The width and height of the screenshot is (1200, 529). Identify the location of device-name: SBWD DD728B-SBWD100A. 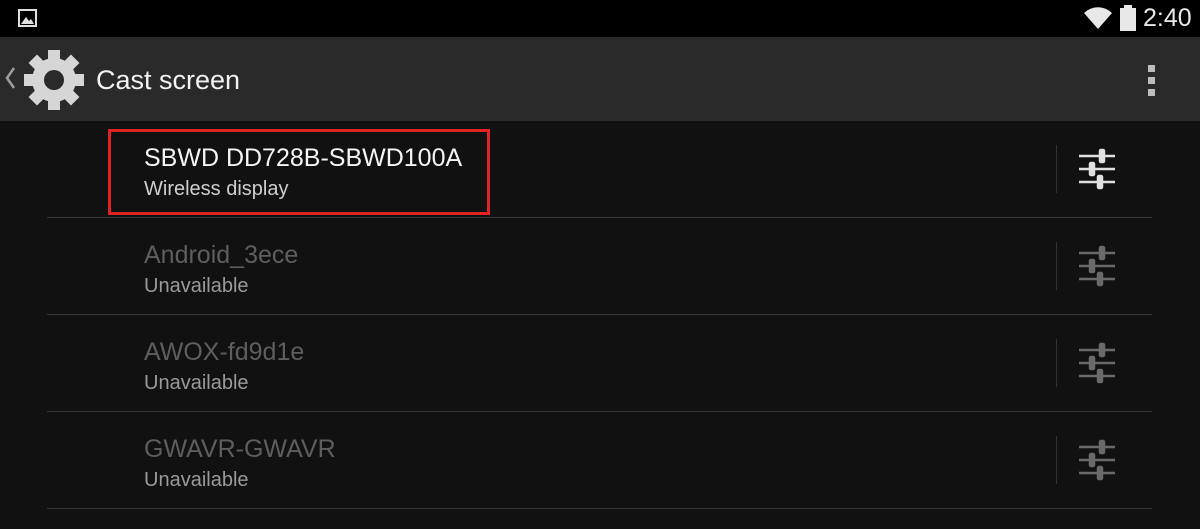
(303, 158).